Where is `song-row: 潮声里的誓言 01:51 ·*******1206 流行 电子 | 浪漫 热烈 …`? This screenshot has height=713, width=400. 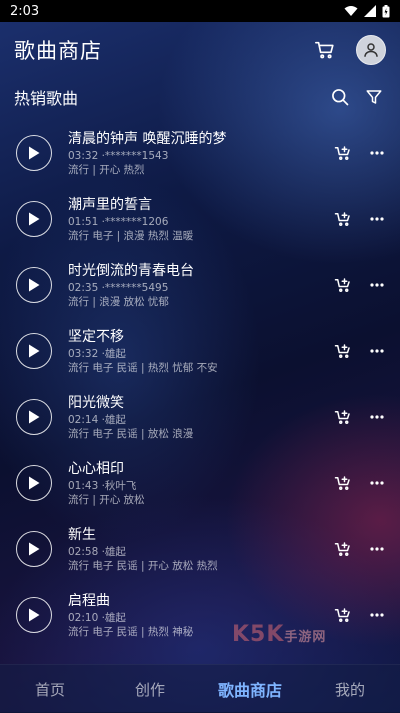 song-row: 潮声里的誓言 01:51 ·*******1206 流行 电子 | 浪漫 热烈 … is located at coordinates (200, 221).